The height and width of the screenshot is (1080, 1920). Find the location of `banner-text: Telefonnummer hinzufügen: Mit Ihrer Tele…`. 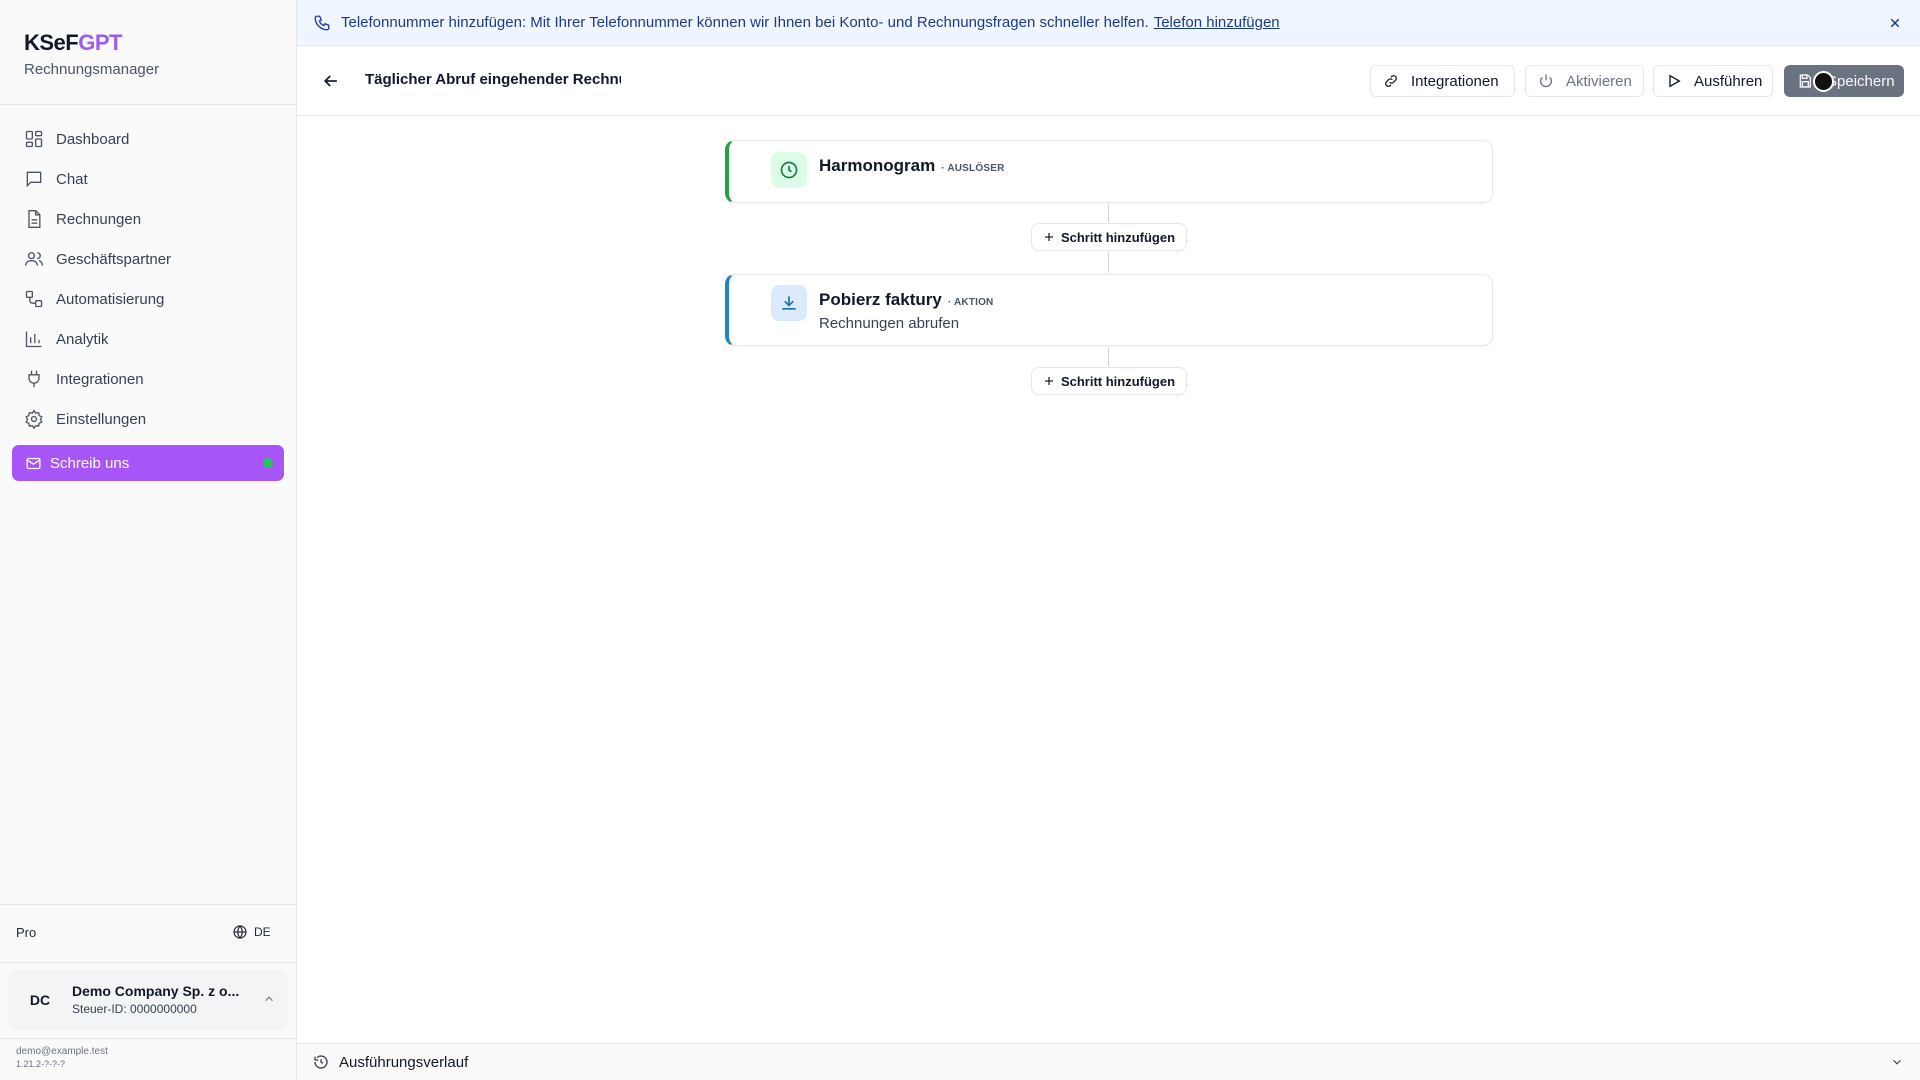

banner-text: Telefonnummer hinzufügen: Mit Ihrer Tele… is located at coordinates (745, 22).